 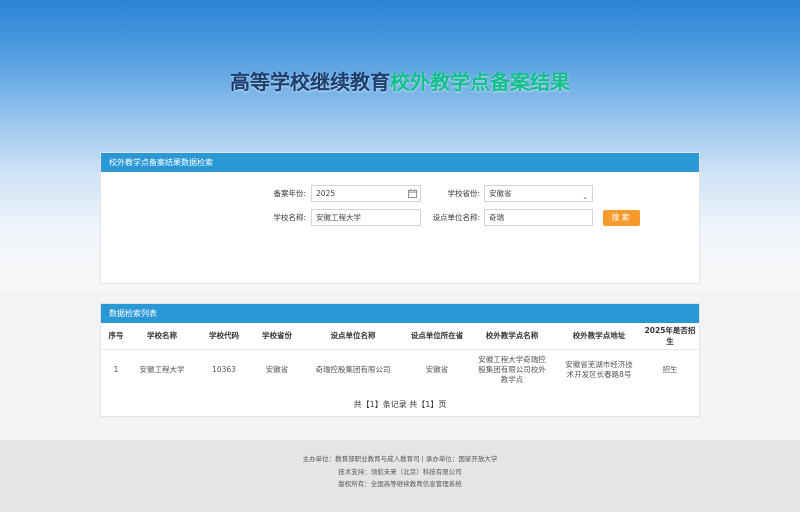 What do you see at coordinates (437, 336) in the screenshot?
I see `column-header: 设点单位所在省` at bounding box center [437, 336].